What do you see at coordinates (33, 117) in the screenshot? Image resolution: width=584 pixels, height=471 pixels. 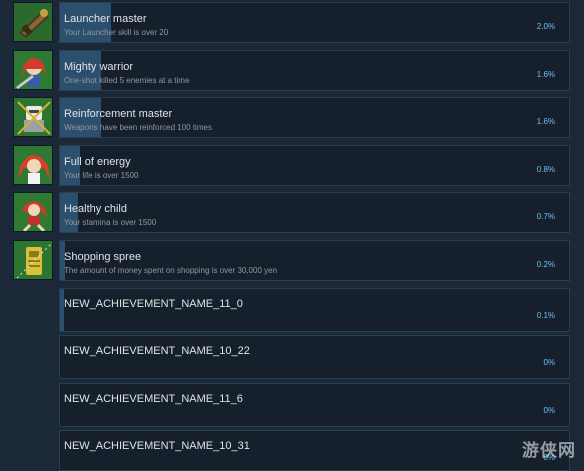 I see `reinforce-robot-icon` at bounding box center [33, 117].